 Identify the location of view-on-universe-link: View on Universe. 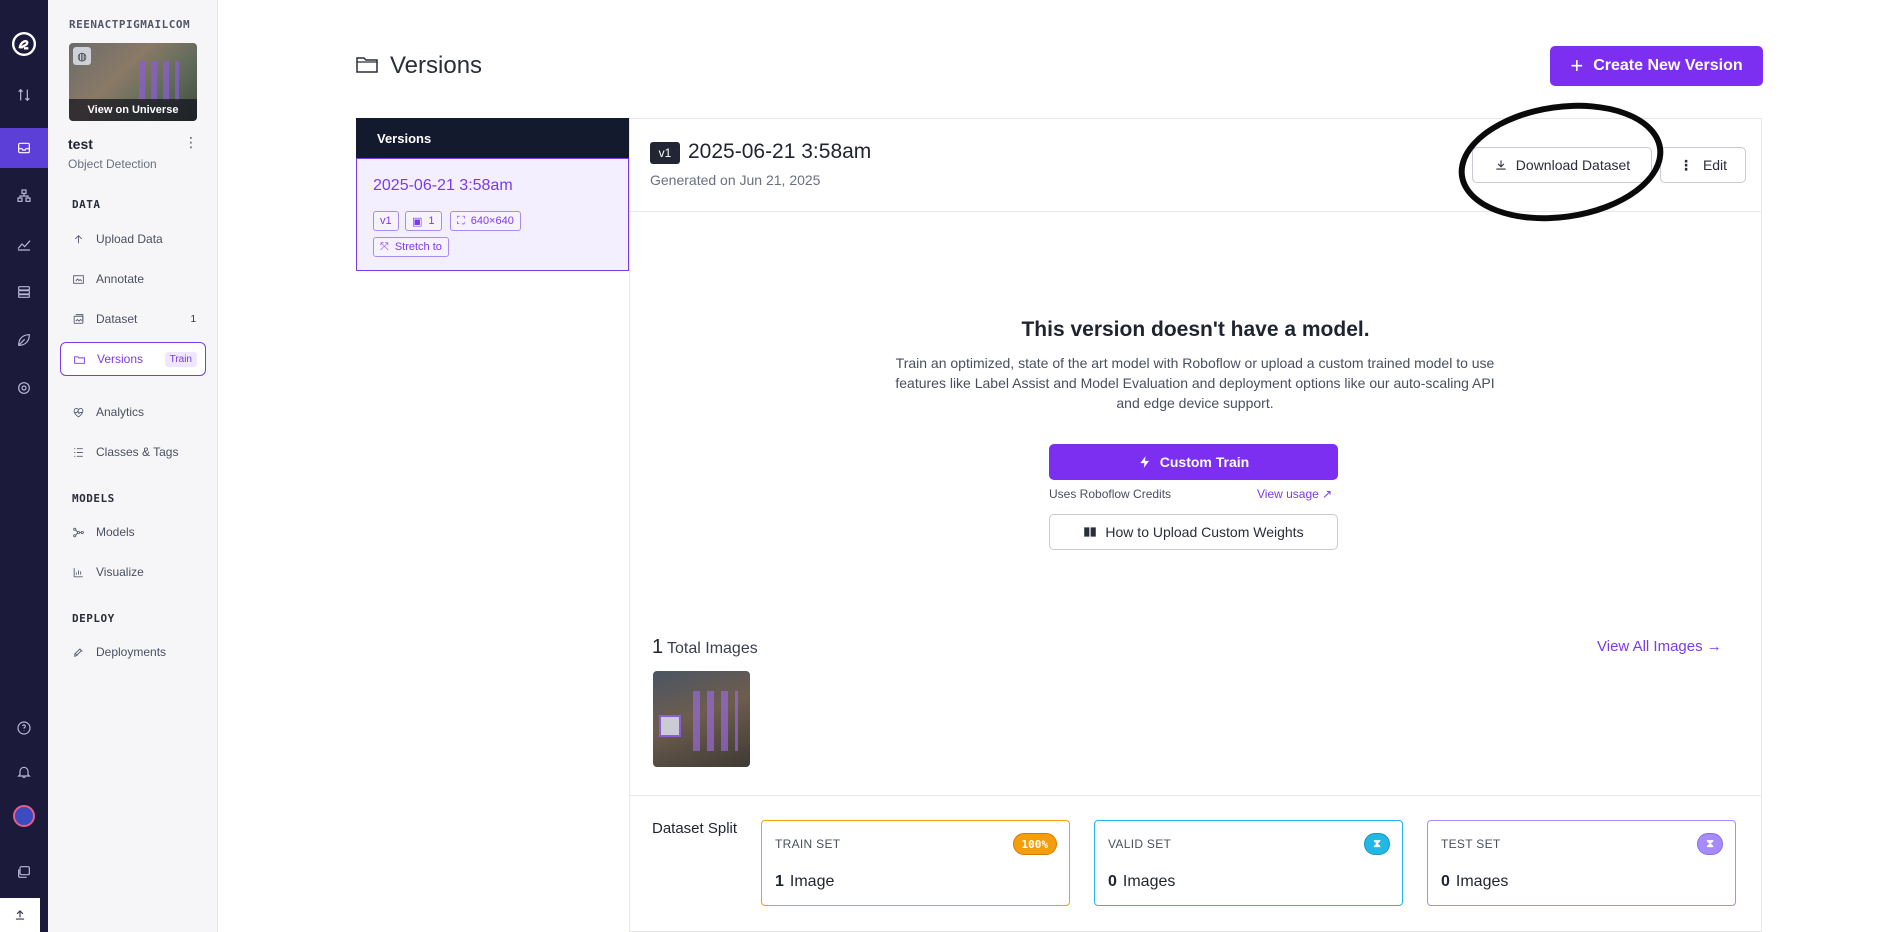
(133, 110).